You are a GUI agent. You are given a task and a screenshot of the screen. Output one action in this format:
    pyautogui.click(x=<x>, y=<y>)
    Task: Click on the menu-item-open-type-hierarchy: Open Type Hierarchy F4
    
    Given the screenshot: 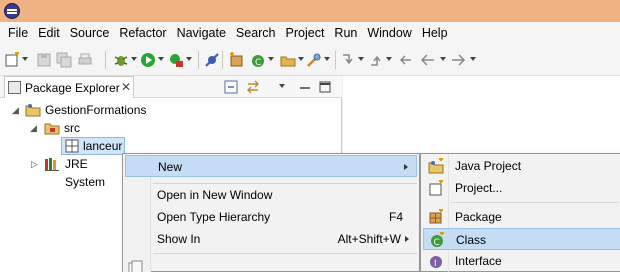 What is the action you would take?
    pyautogui.click(x=271, y=217)
    